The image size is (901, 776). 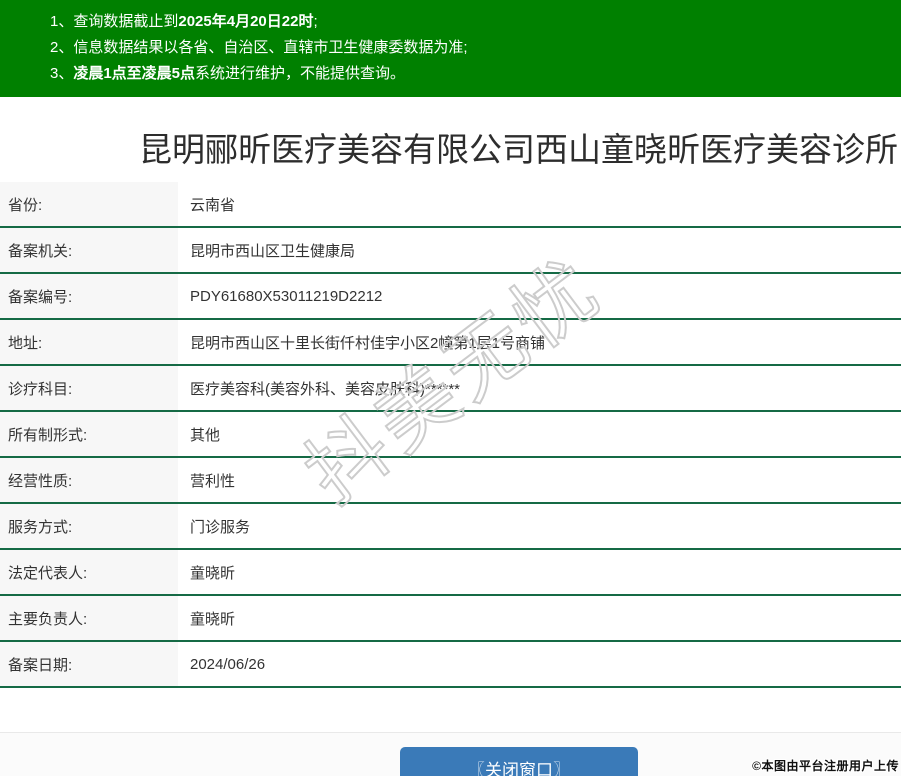 What do you see at coordinates (89, 296) in the screenshot?
I see `row-label: 备案编号:` at bounding box center [89, 296].